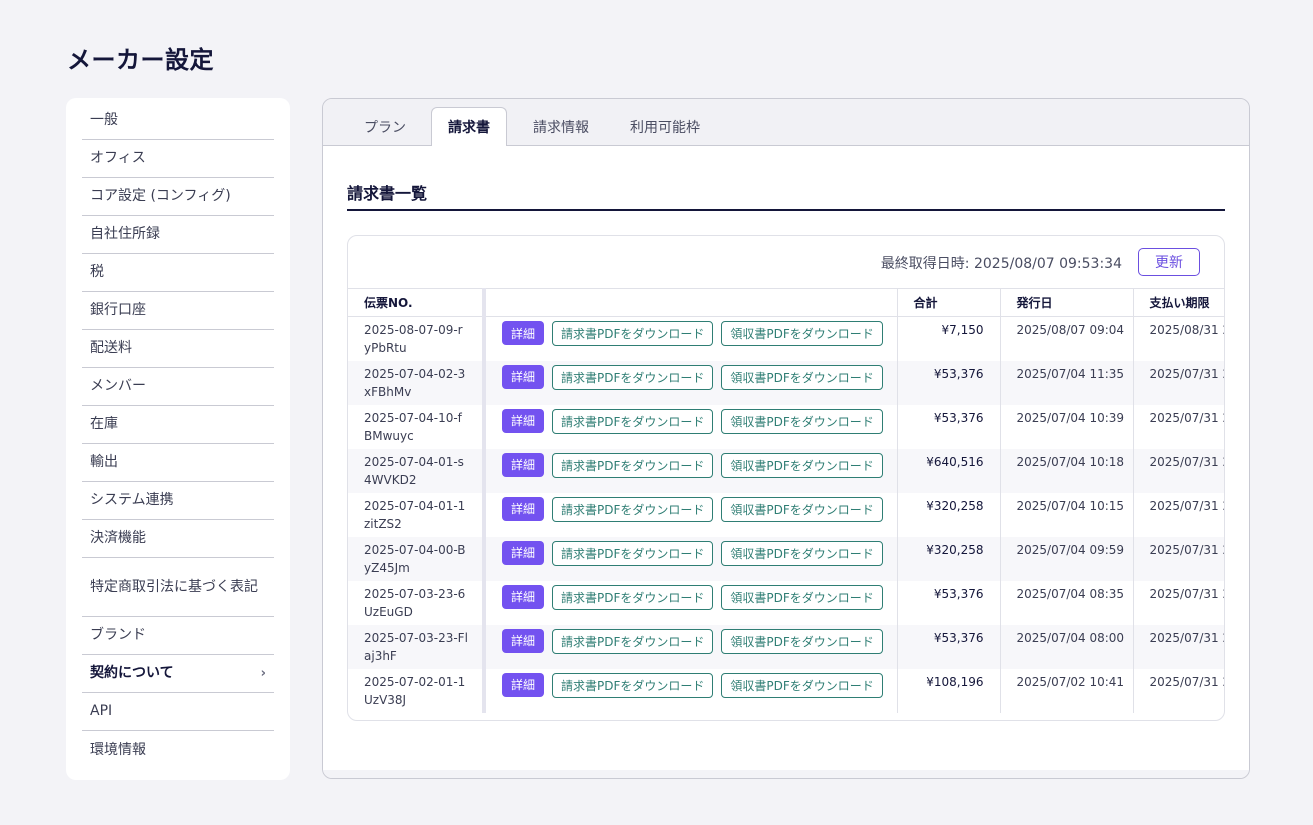  I want to click on tab-billing-info: 請求情報, so click(561, 126).